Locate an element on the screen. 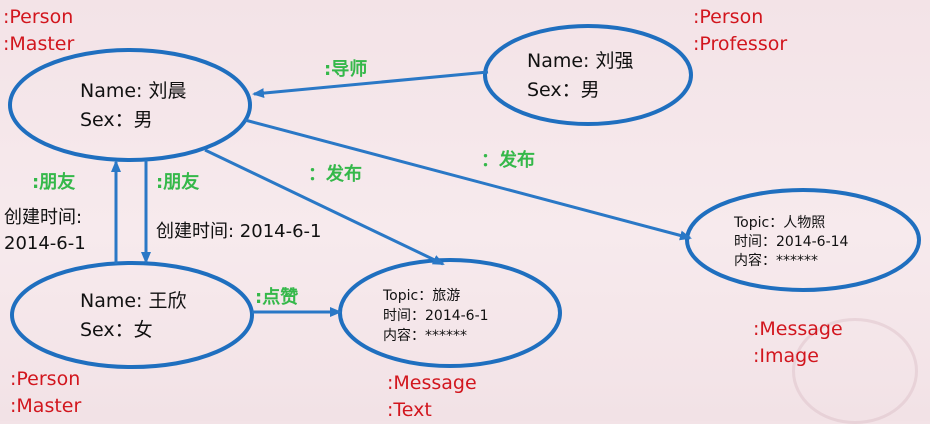 Image resolution: width=930 pixels, height=424 pixels. time-label: 创建时间: is located at coordinates (43, 217).